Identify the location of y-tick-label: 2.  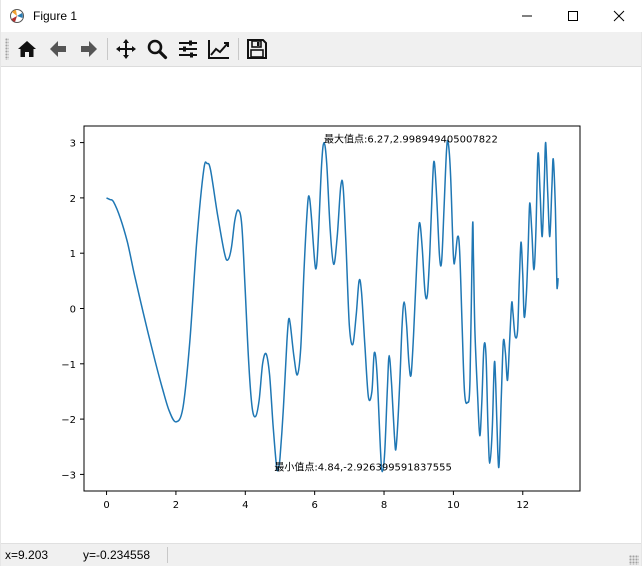
(73, 199).